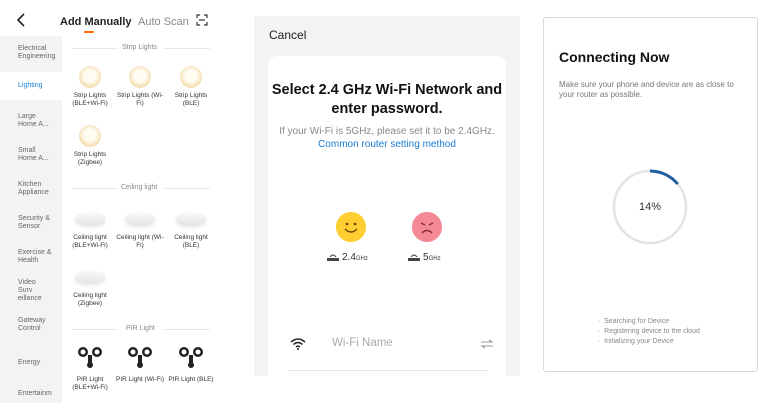 This screenshot has width=762, height=403. What do you see at coordinates (202, 20) in the screenshot?
I see `scan-icon` at bounding box center [202, 20].